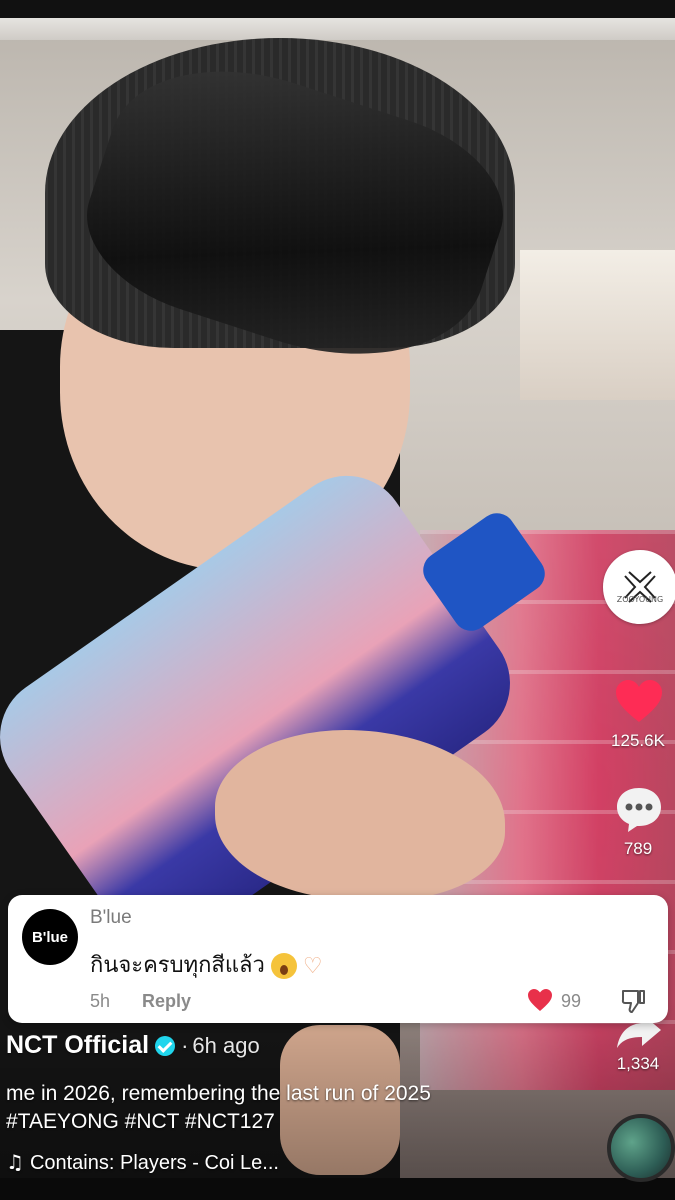  I want to click on heart-icon, so click(639, 701).